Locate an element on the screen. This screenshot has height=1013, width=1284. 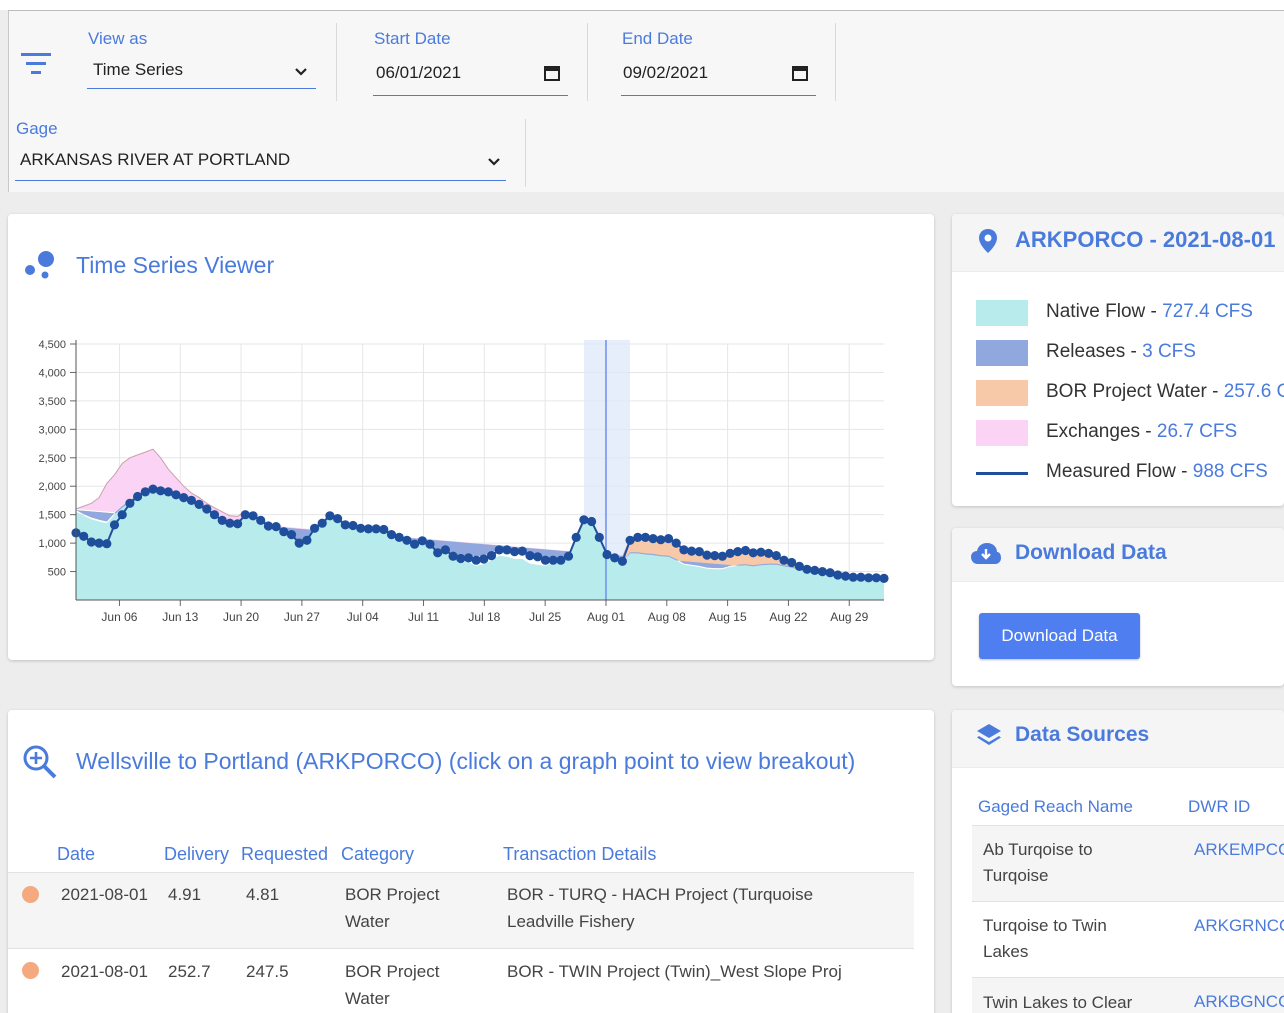
x-tick-label: Jul 04 is located at coordinates (363, 617).